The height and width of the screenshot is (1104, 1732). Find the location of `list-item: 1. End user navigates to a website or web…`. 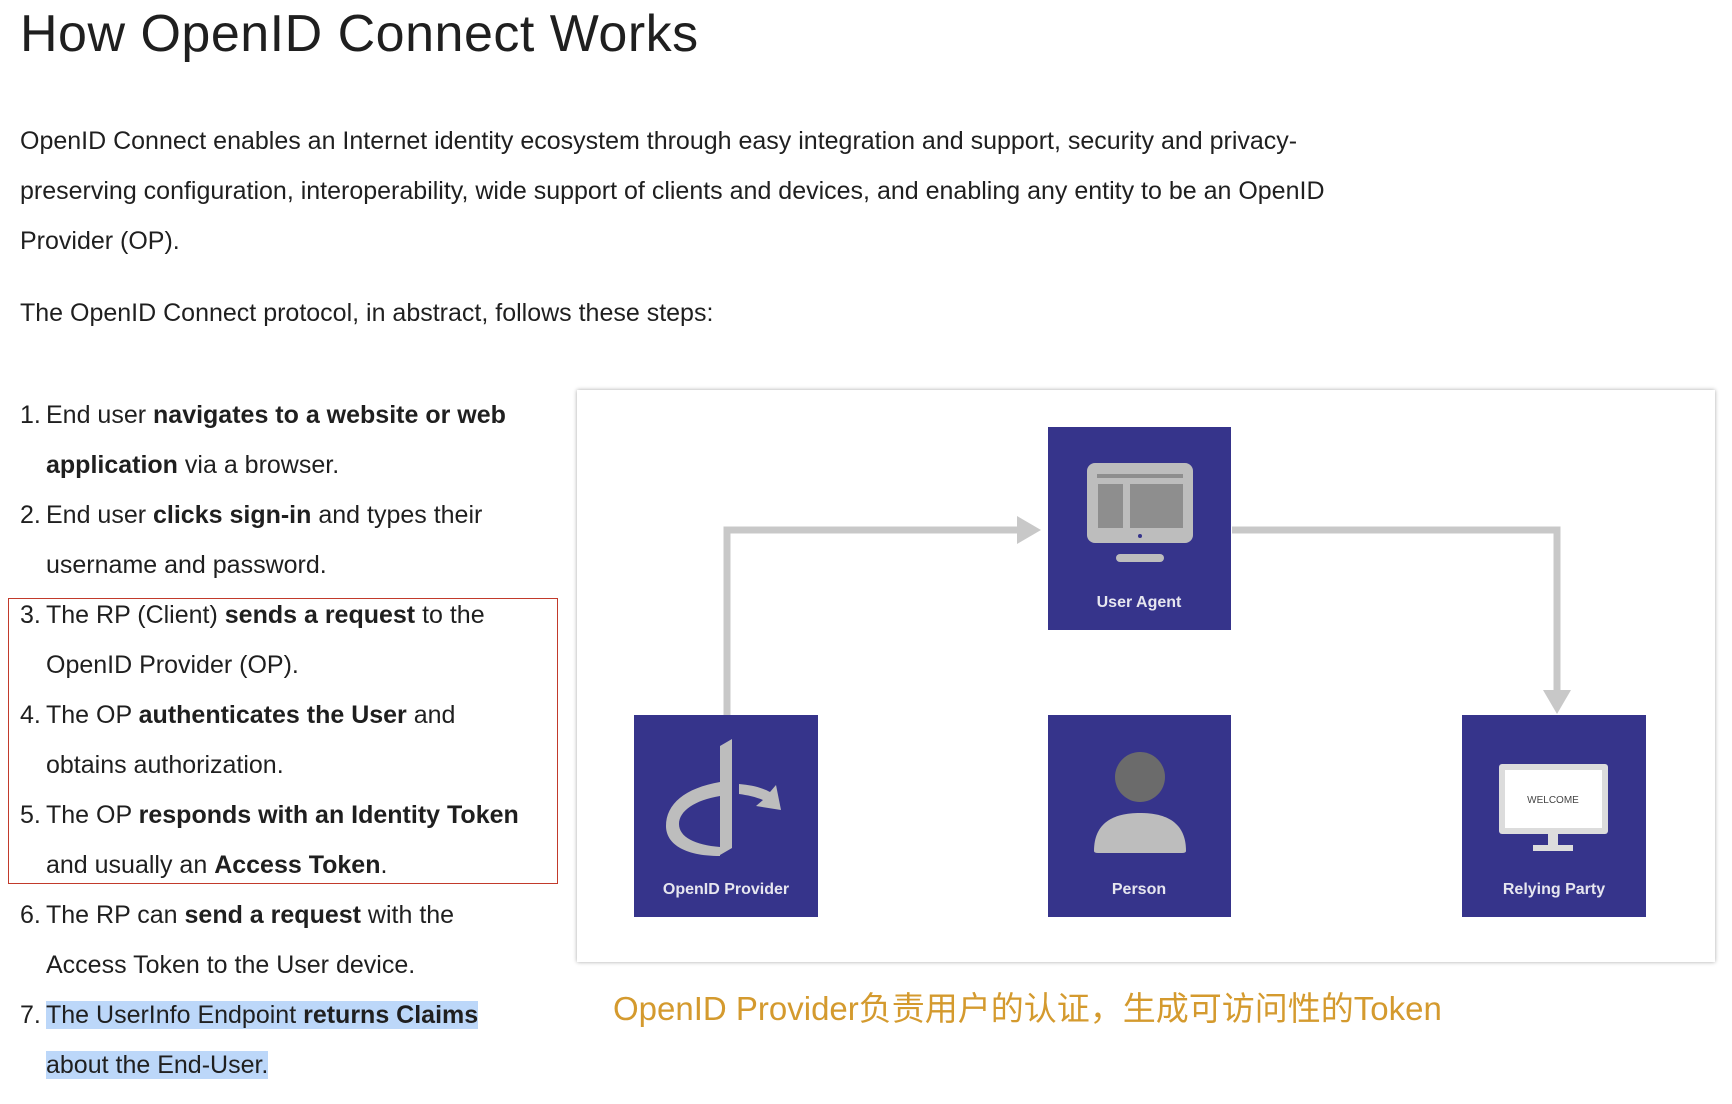

list-item: 1. End user navigates to a website or web… is located at coordinates (263, 440).